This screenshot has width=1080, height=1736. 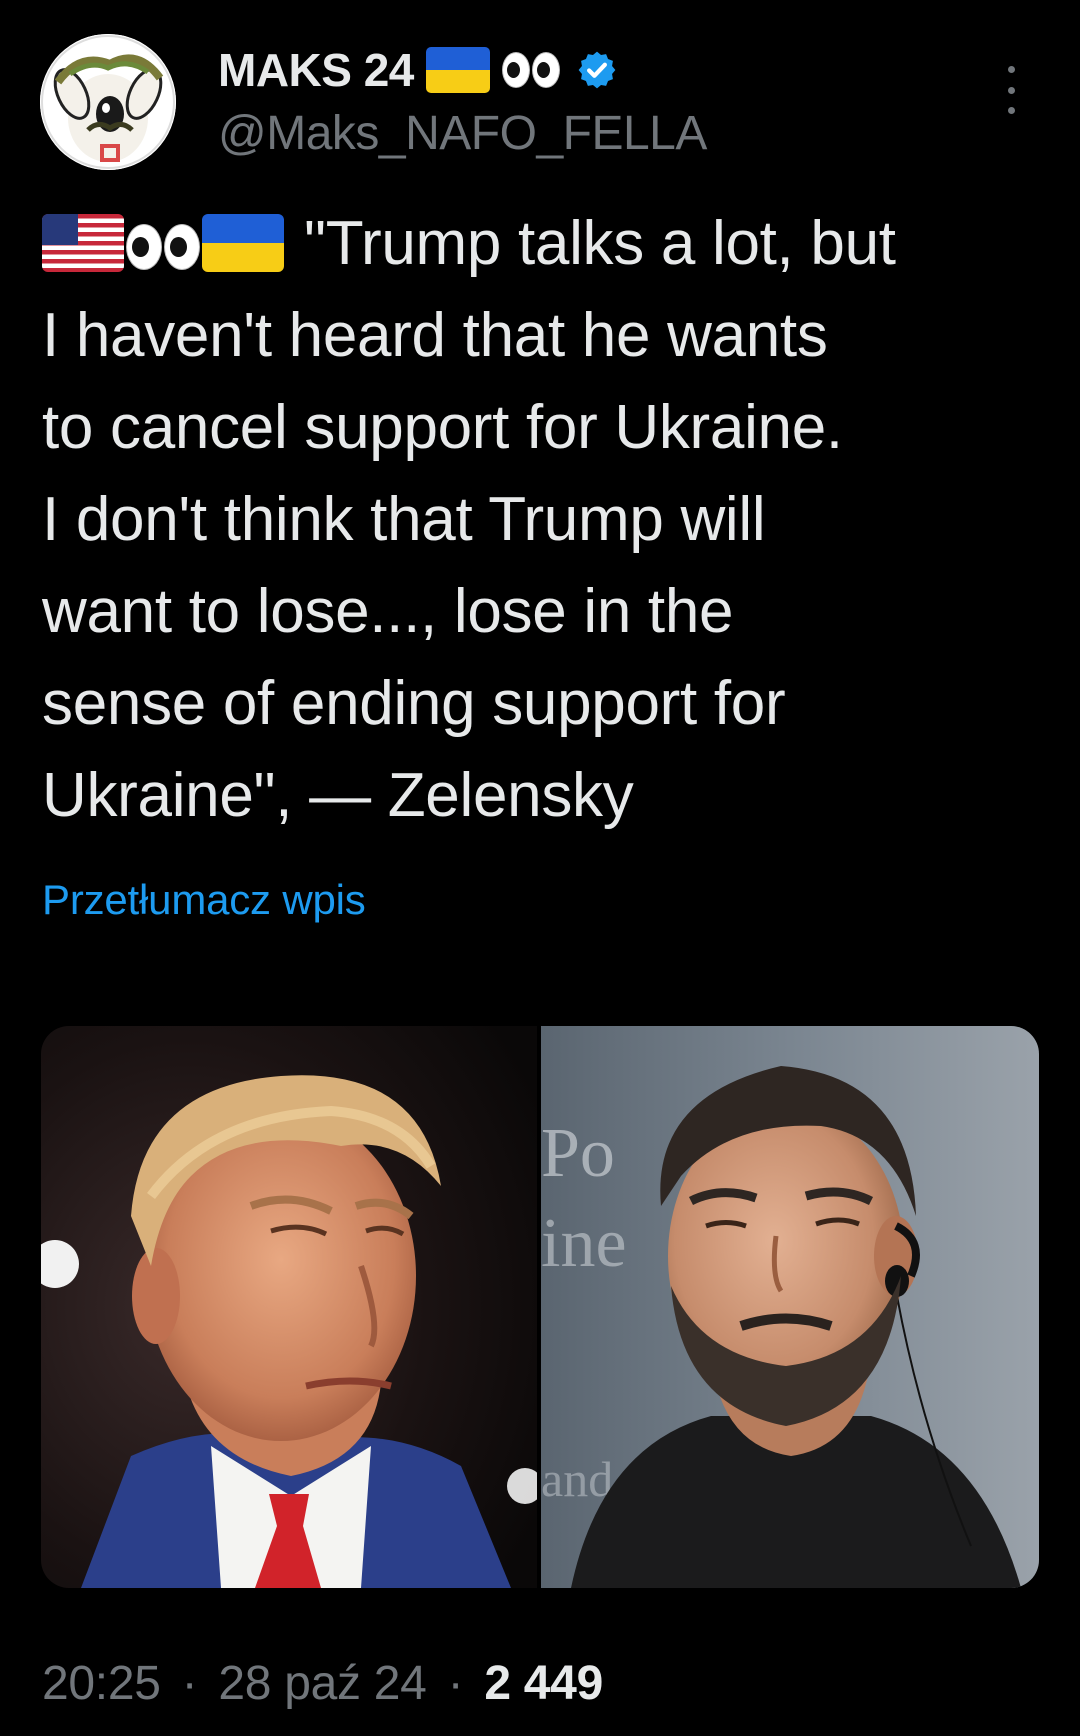 What do you see at coordinates (338, 795) in the screenshot?
I see `tweet-text-line-6: Ukraine", — Zelensky` at bounding box center [338, 795].